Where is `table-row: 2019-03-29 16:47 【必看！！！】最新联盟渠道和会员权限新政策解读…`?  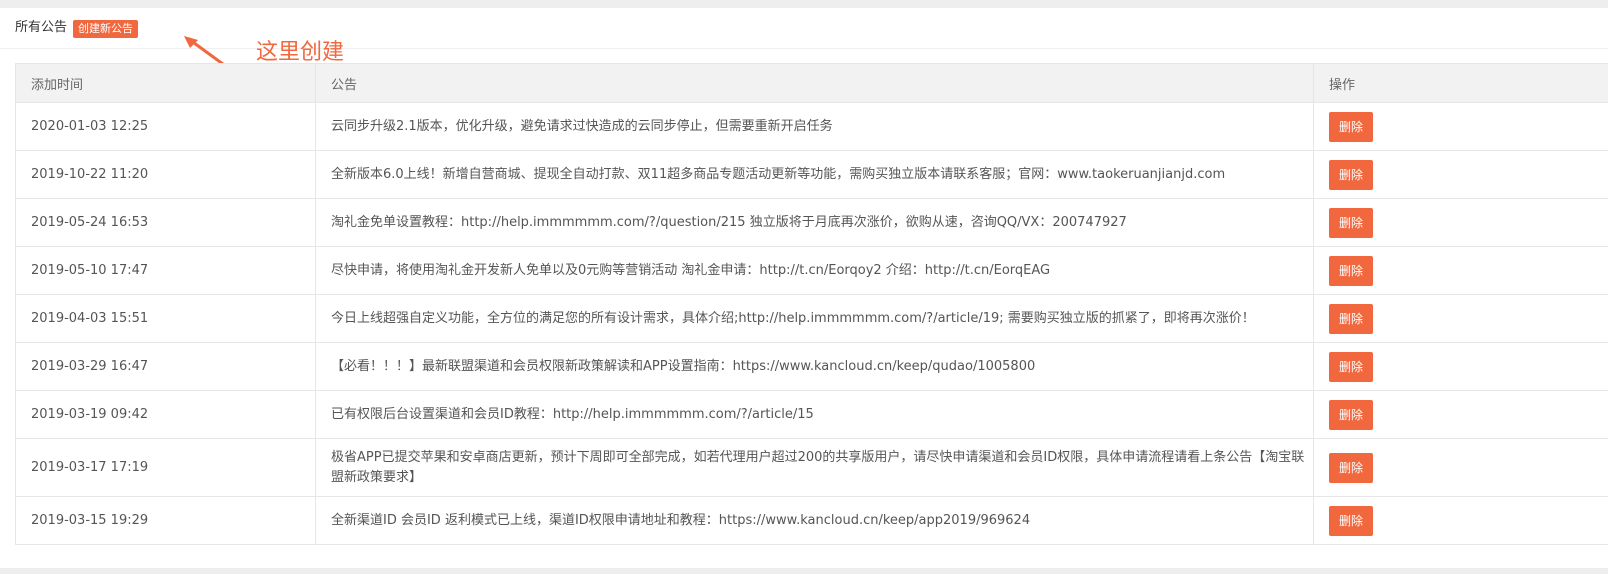
table-row: 2019-03-29 16:47 【必看！！！】最新联盟渠道和会员权限新政策解读… is located at coordinates (811, 366).